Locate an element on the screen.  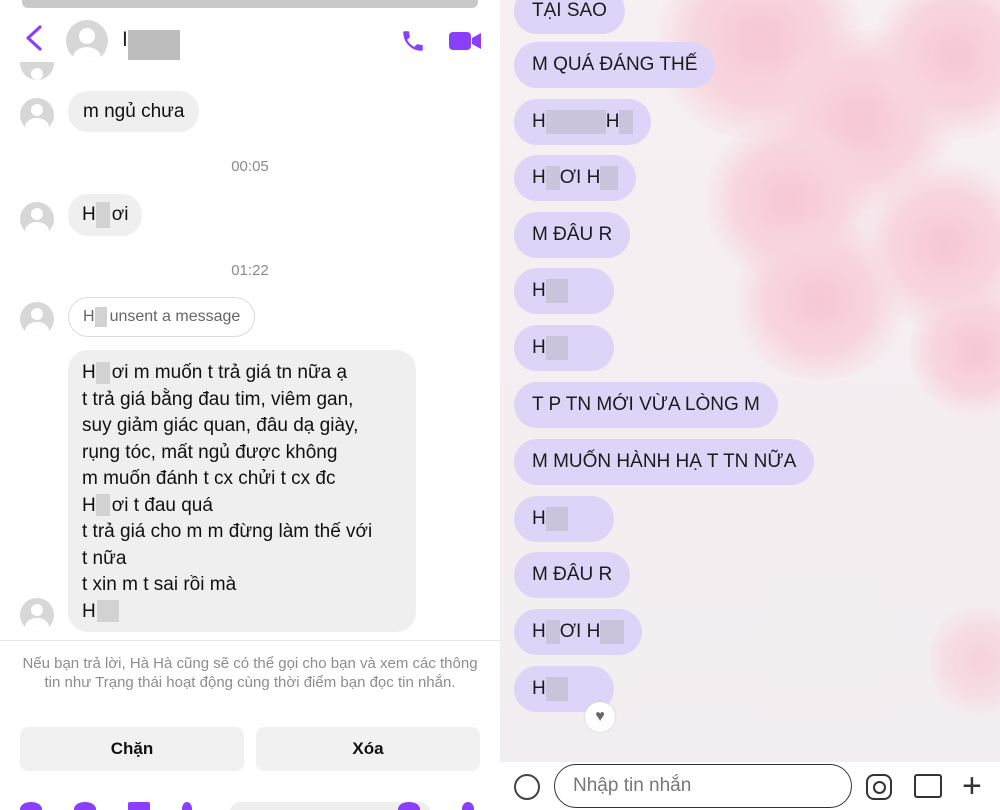
composer-bar: Nhập tin nhắn + is located at coordinates (750, 786).